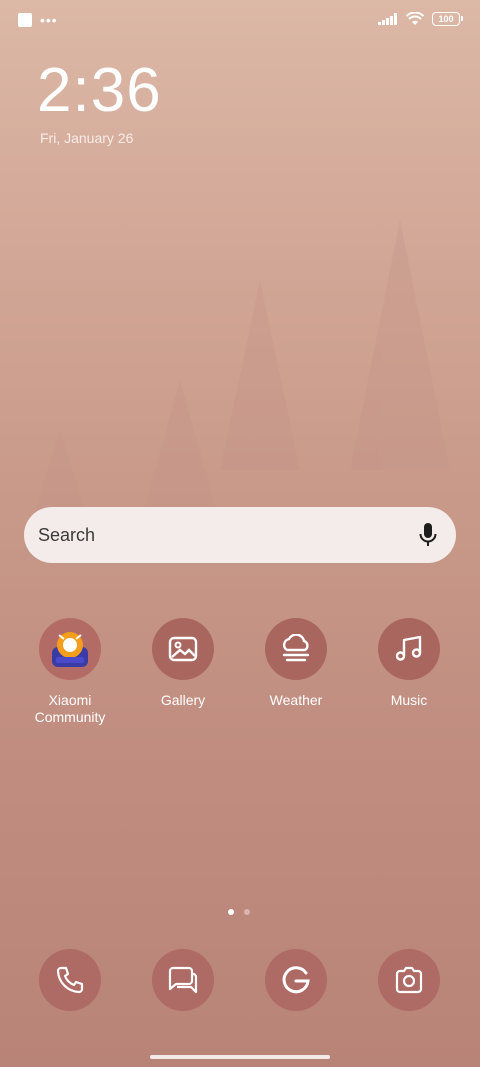 The height and width of the screenshot is (1067, 480). I want to click on dock-google, so click(296, 980).